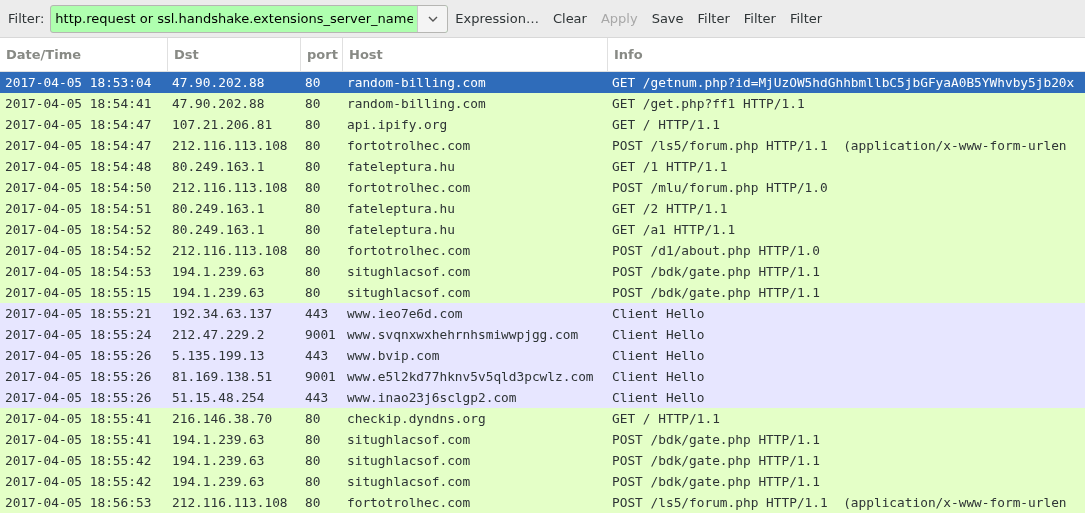 This screenshot has height=513, width=1085. Describe the element at coordinates (542, 103) in the screenshot. I see `packet-row: 2017-04-05 18:54:41 47.90.202.88 80 random-billing.com GET /get.php?ff1 HTTP/1.1` at that location.